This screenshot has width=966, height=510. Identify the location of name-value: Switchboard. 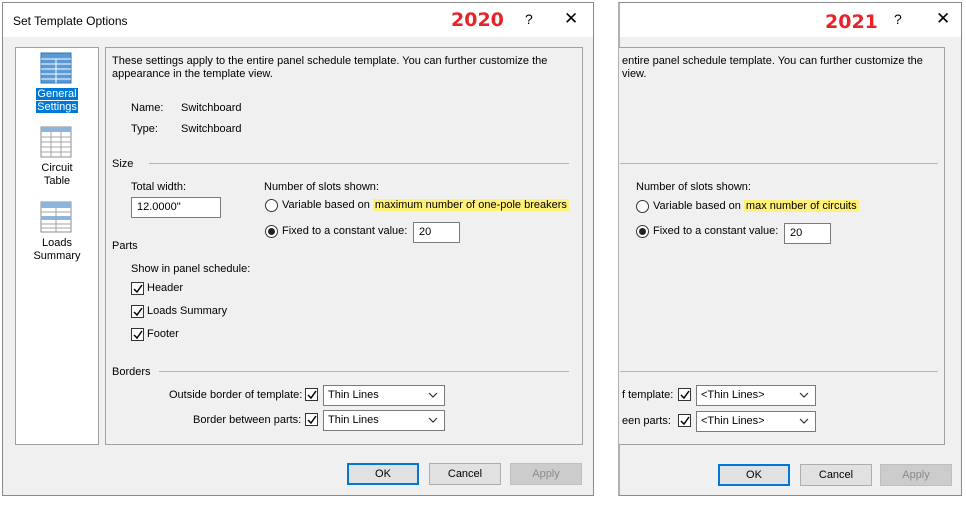
(211, 108).